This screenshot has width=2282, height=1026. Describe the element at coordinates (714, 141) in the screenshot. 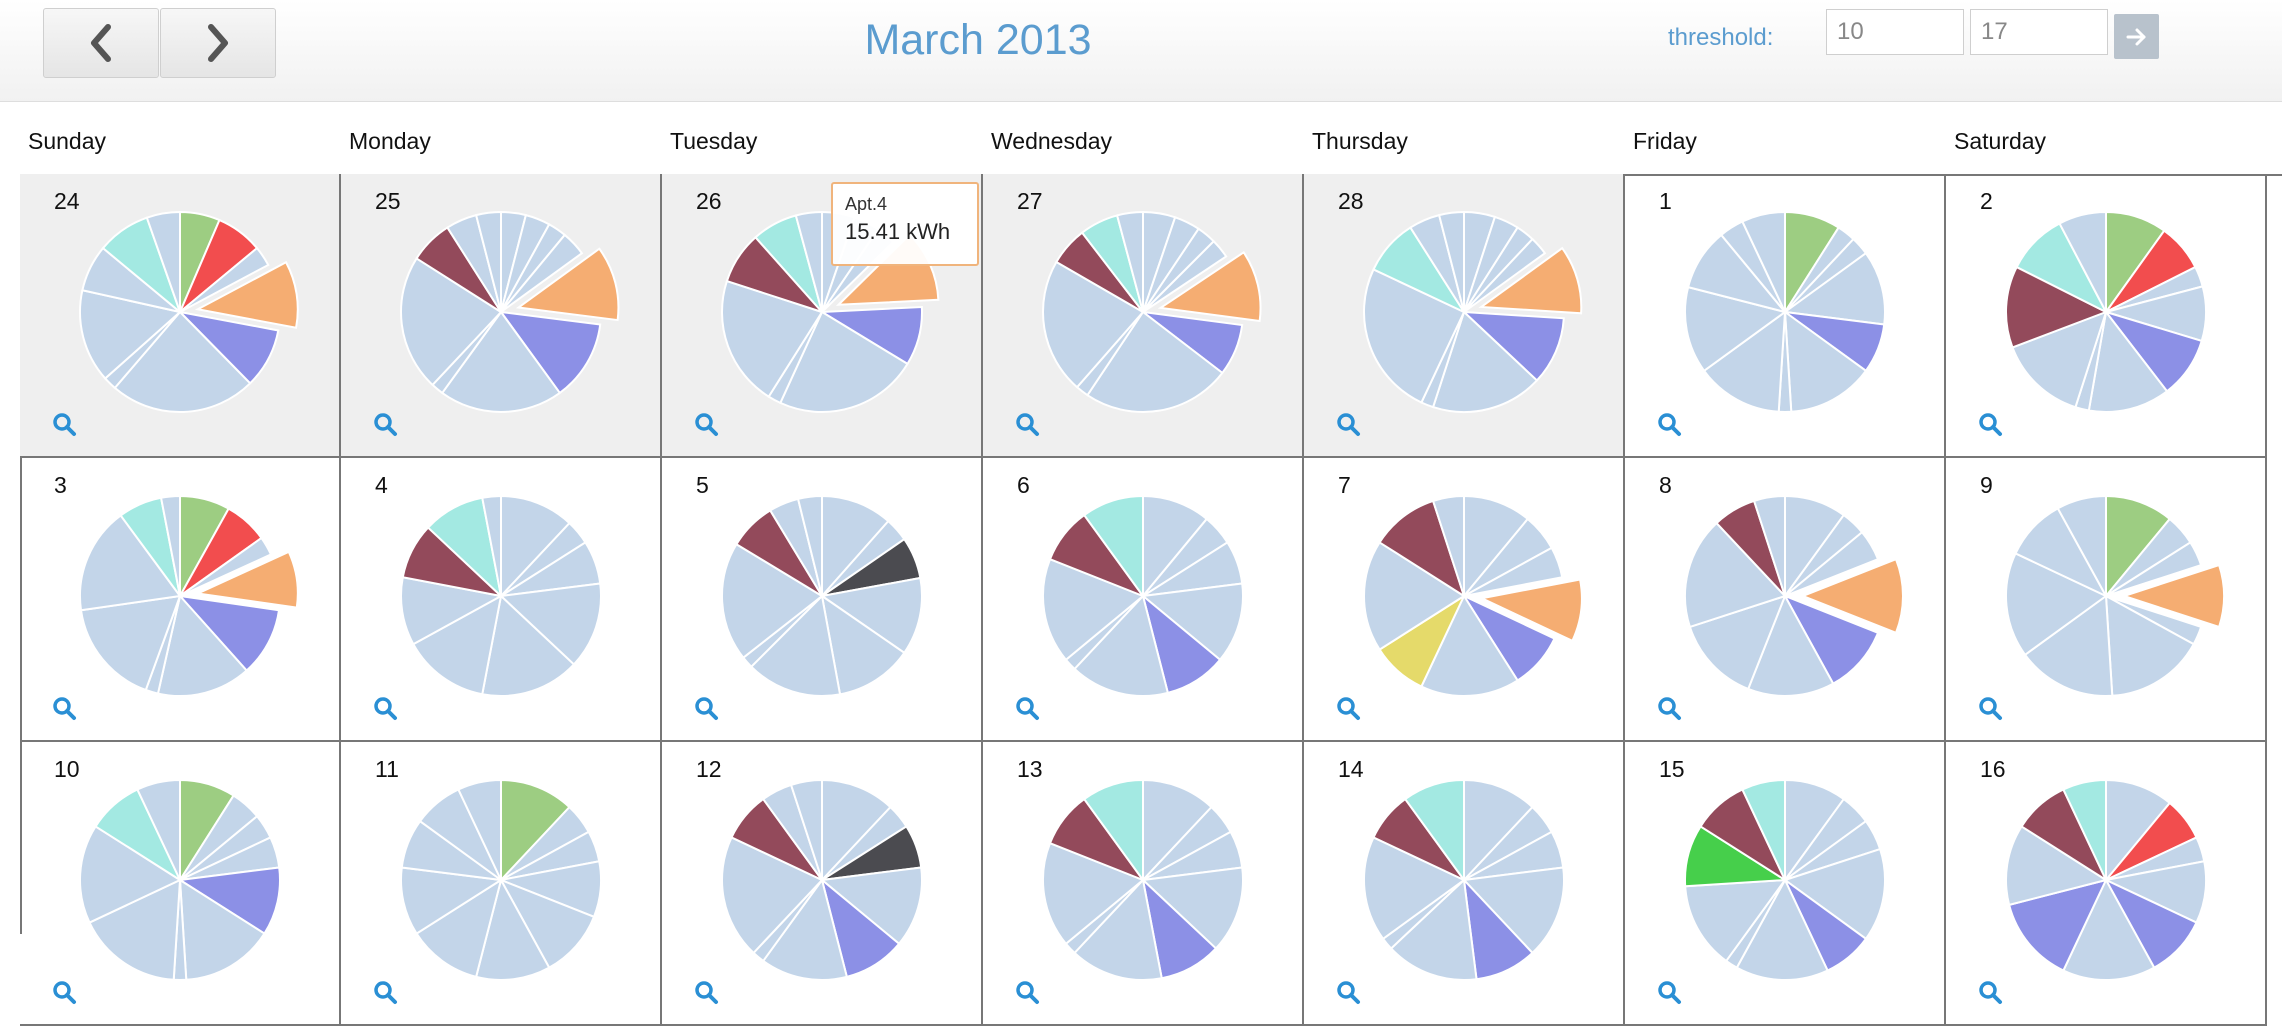

I see `weekday-label: Tuesday` at that location.